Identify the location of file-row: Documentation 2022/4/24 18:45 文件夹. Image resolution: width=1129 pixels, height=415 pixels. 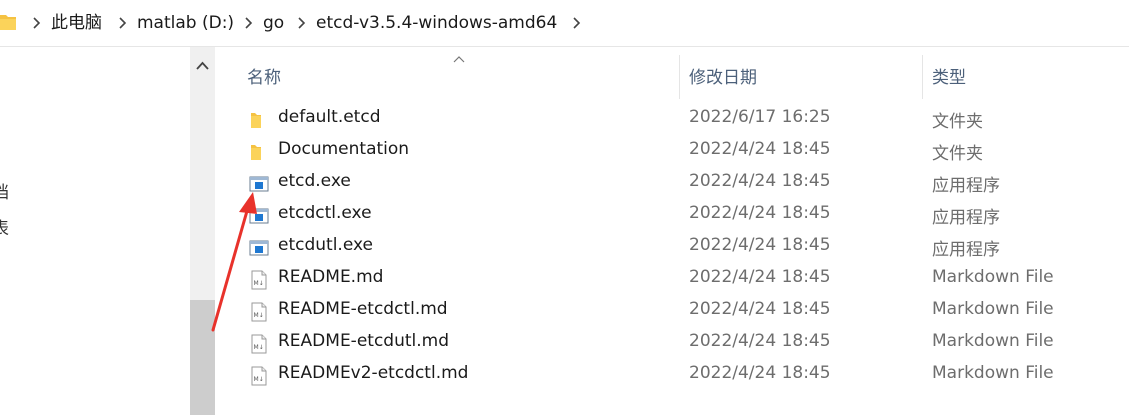
(672, 151).